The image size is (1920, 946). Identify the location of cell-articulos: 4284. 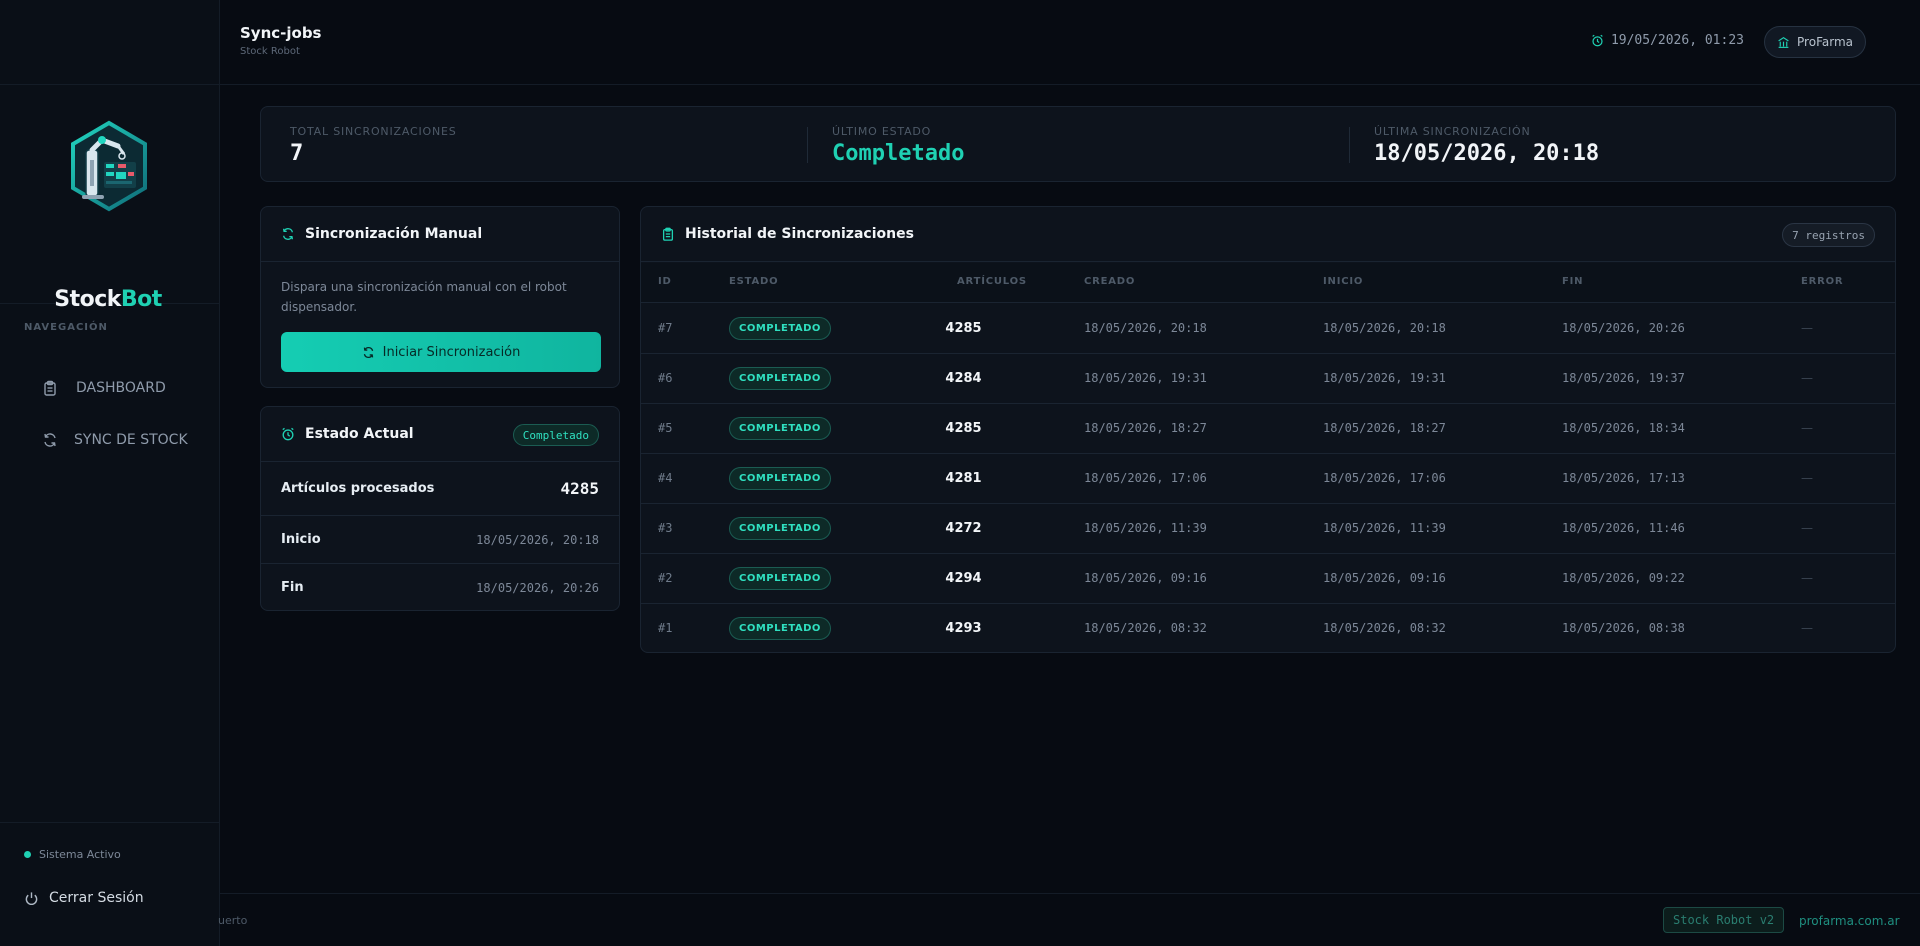
(963, 378).